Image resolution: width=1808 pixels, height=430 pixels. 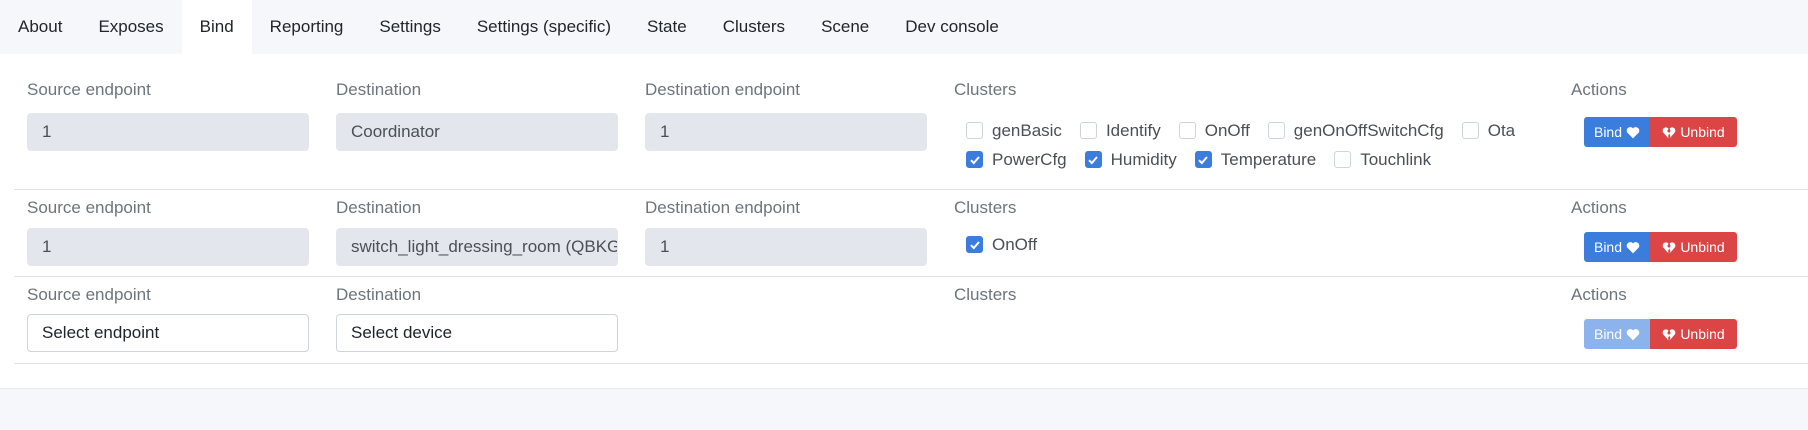 I want to click on cluster-label: genBasic, so click(x=1027, y=130).